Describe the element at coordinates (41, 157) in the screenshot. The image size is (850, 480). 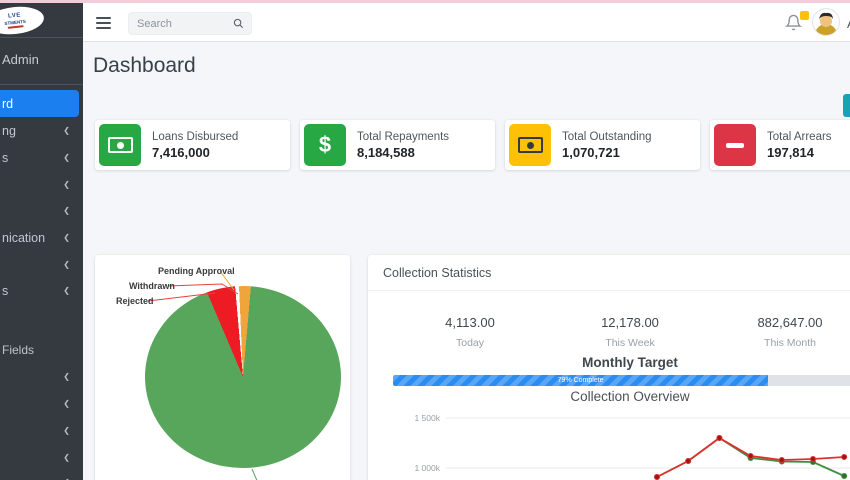
I see `sidebar-item-2: s ❮` at that location.